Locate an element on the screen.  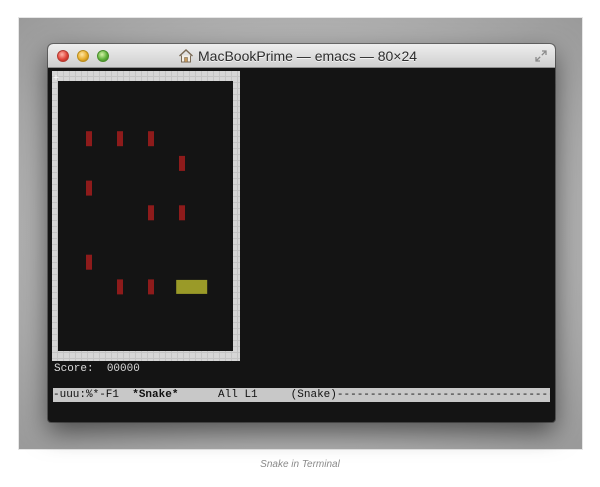
close-button is located at coordinates (63, 56).